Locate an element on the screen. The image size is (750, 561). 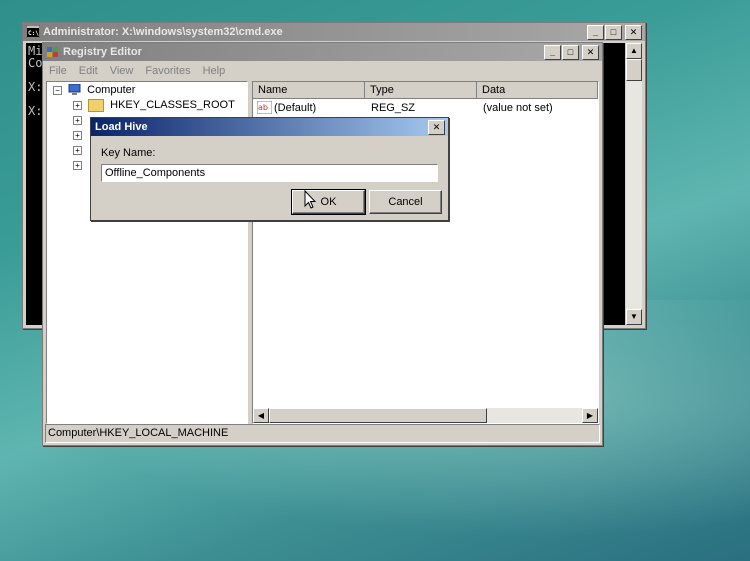
value-type: REG_SZ is located at coordinates (393, 108).